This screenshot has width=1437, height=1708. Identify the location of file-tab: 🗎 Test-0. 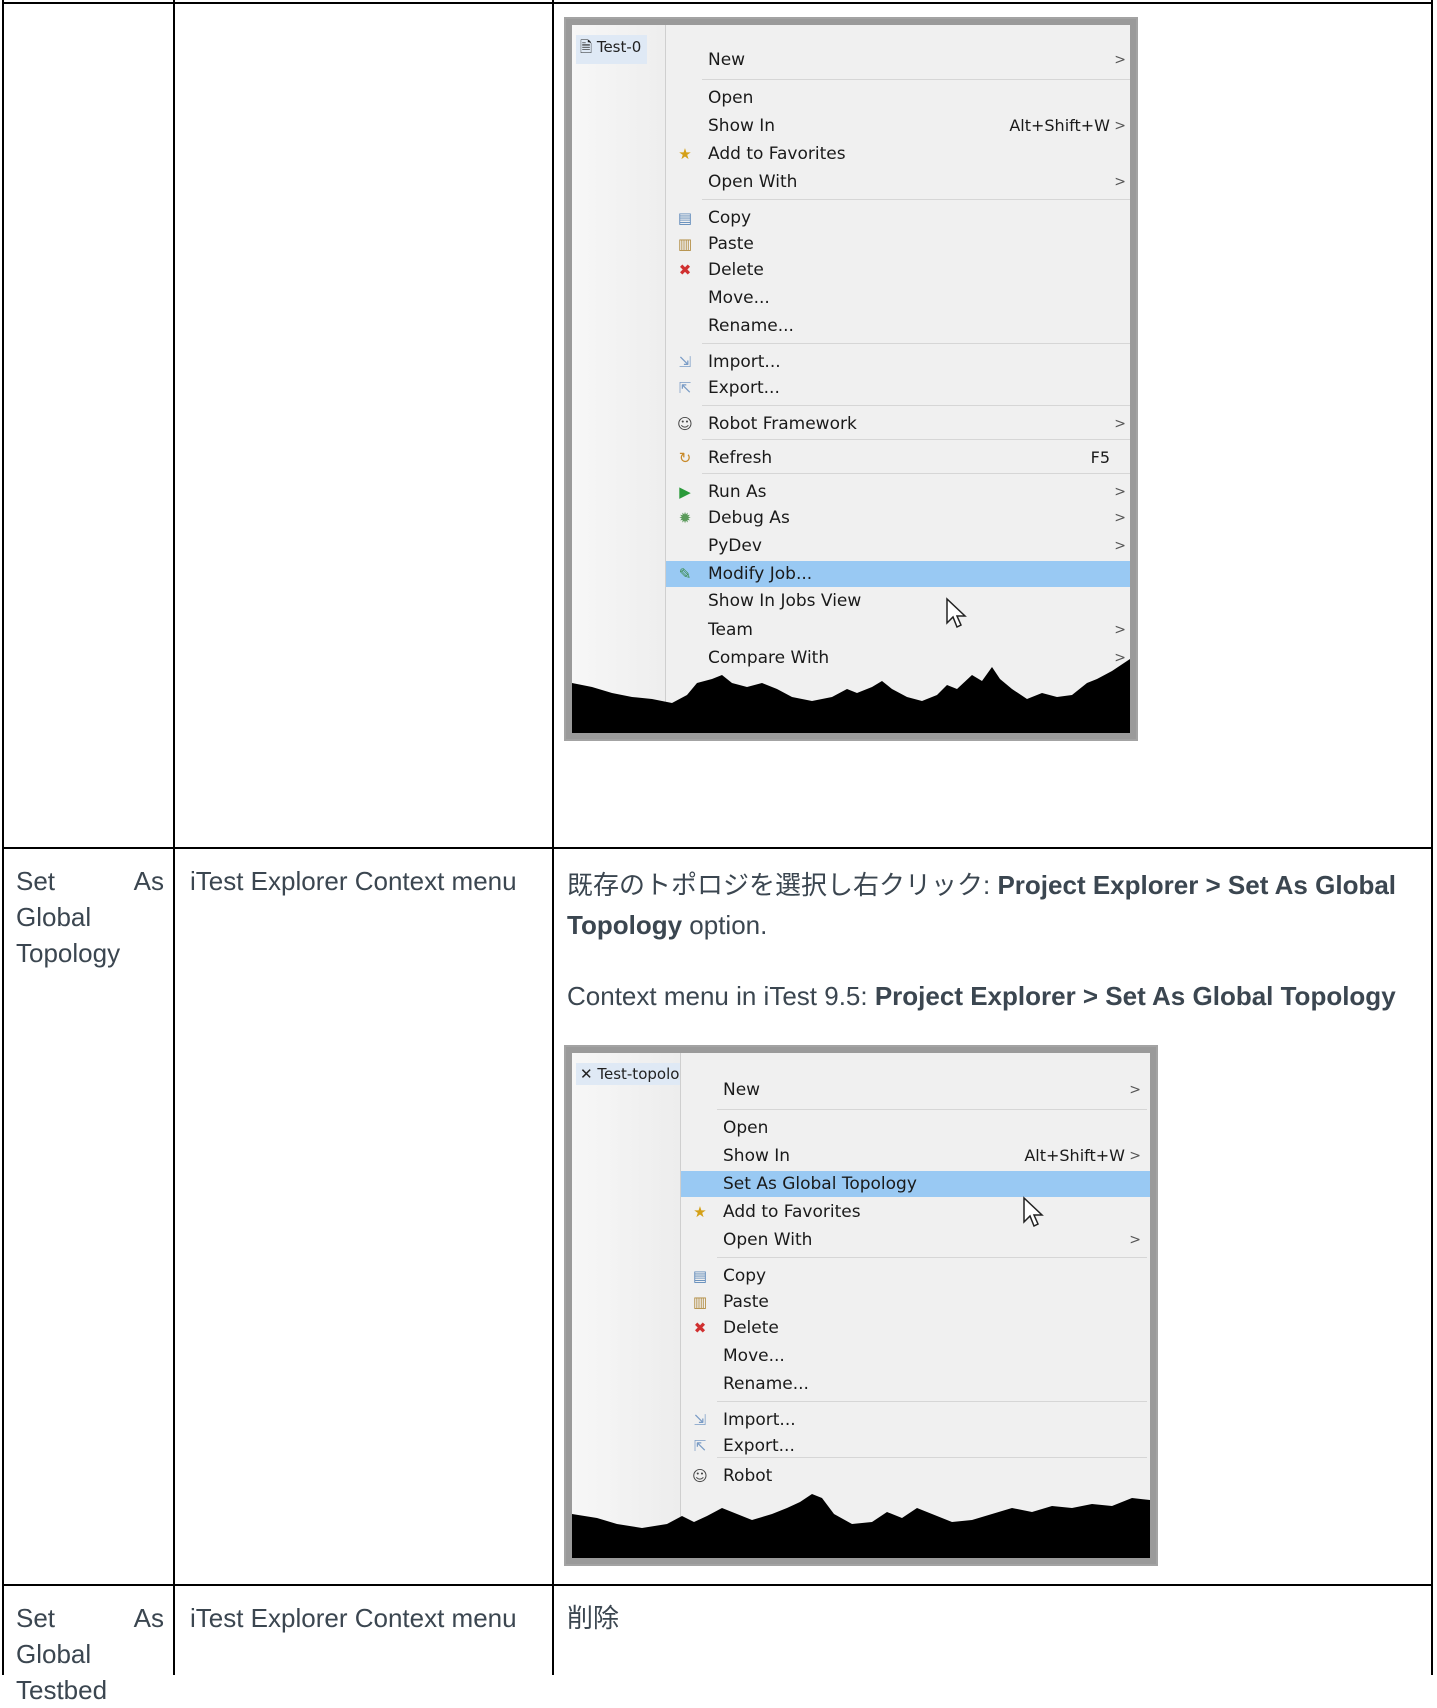
(612, 49).